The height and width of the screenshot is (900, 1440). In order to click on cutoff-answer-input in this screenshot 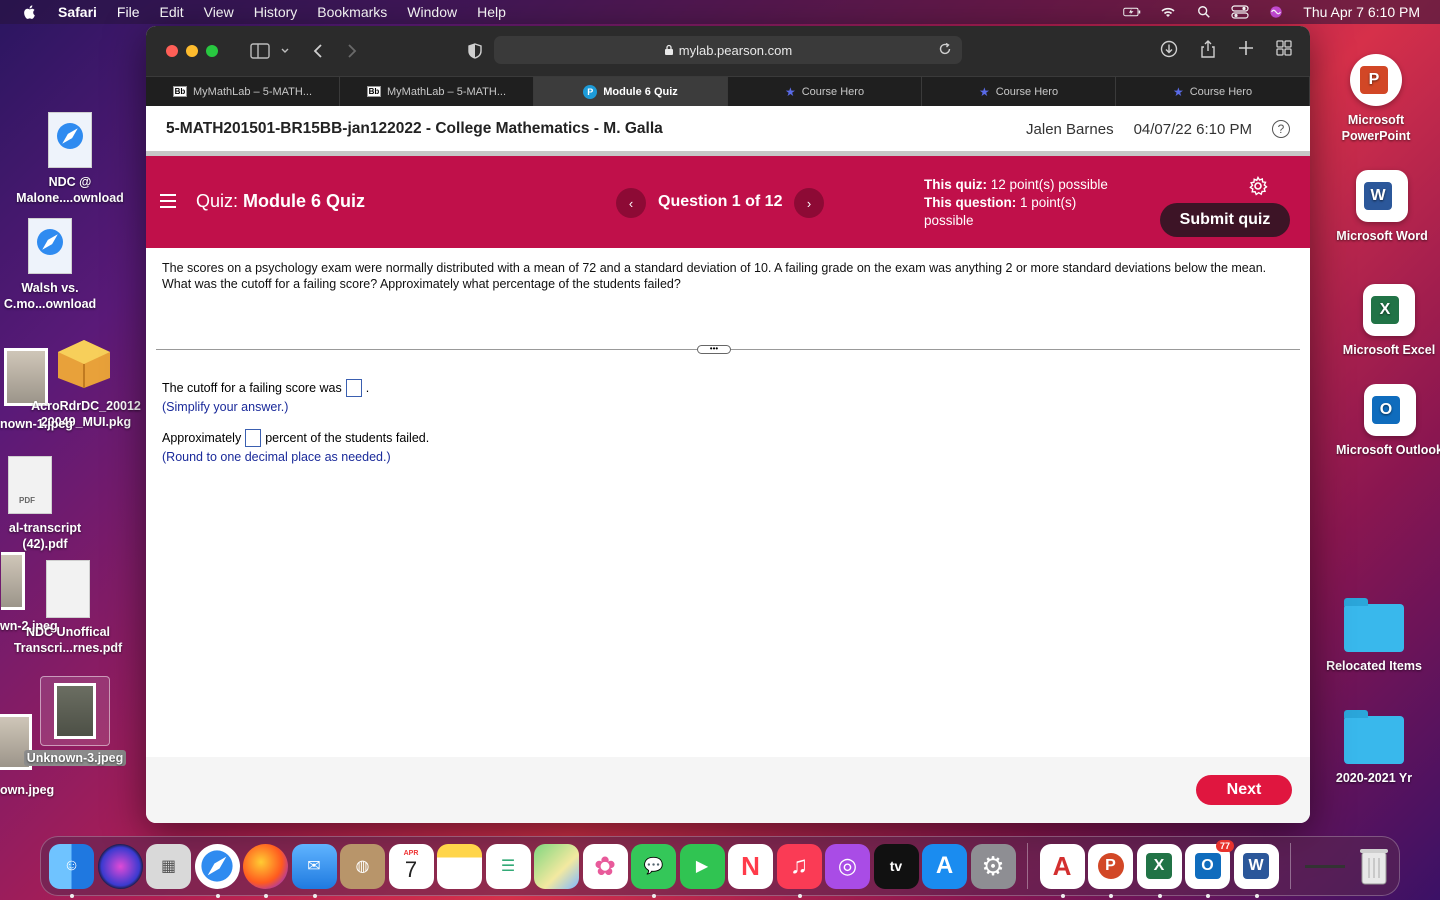, I will do `click(353, 388)`.